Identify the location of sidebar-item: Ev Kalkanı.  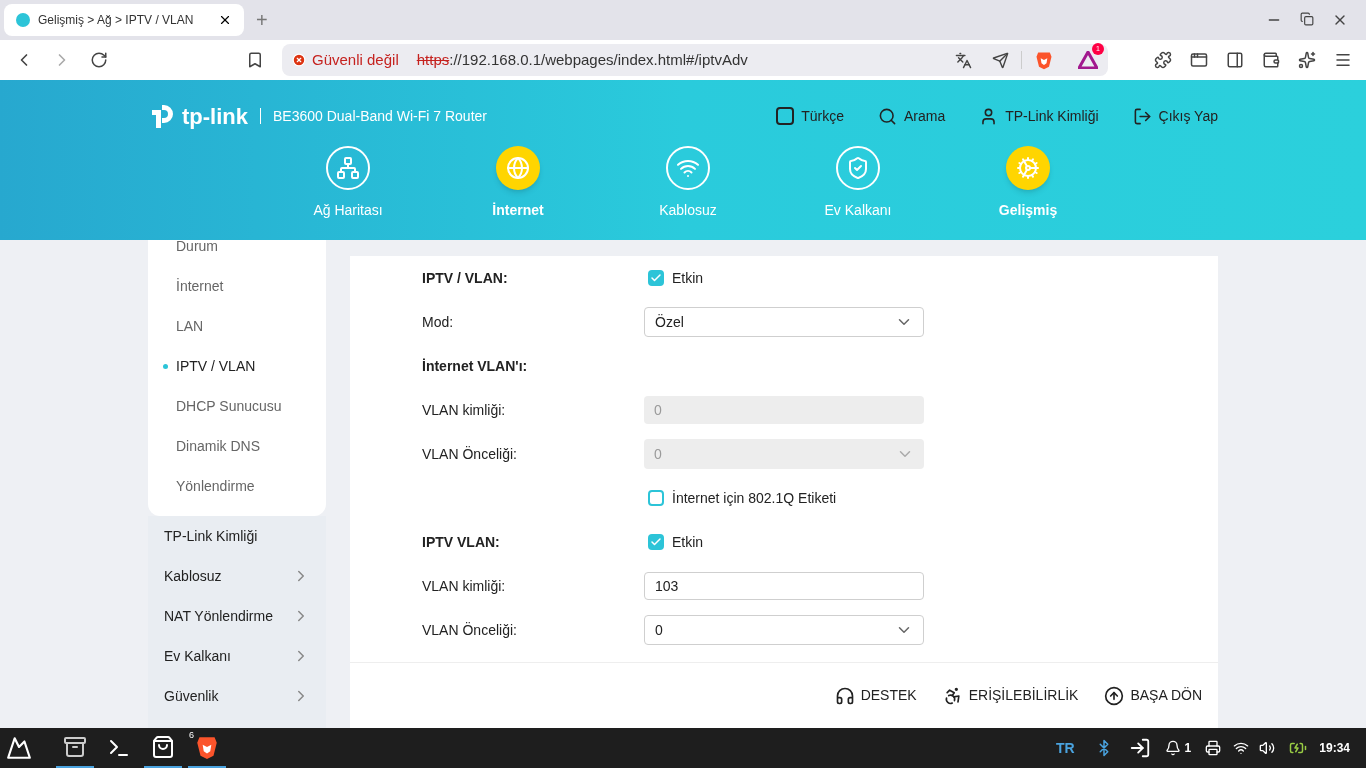
(237, 656).